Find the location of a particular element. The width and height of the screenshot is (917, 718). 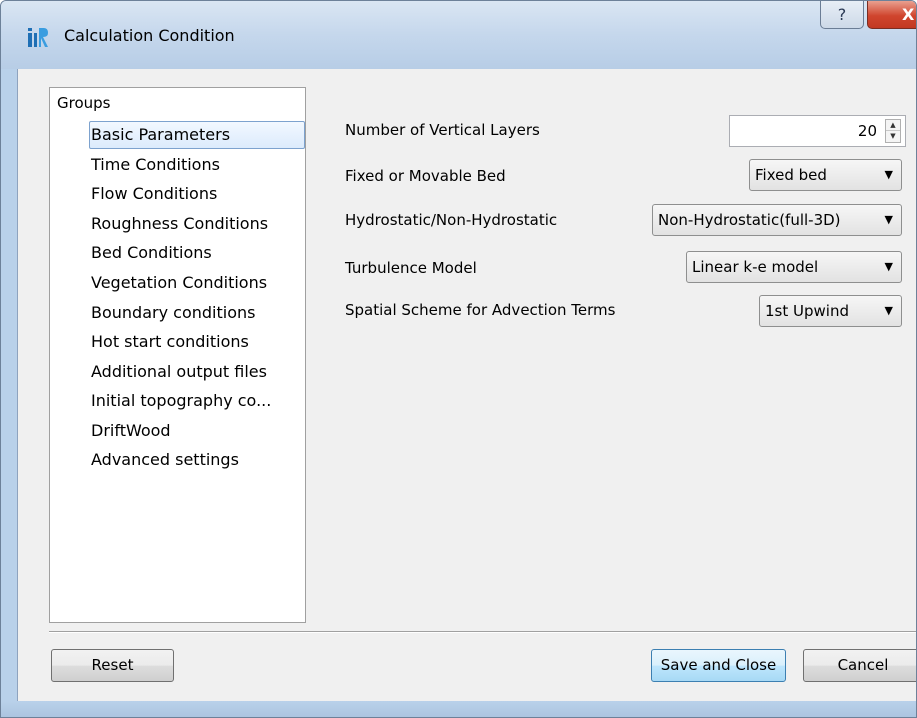

hydrostatic-value: Non-Hydrostatic(full-3D) is located at coordinates (749, 220).